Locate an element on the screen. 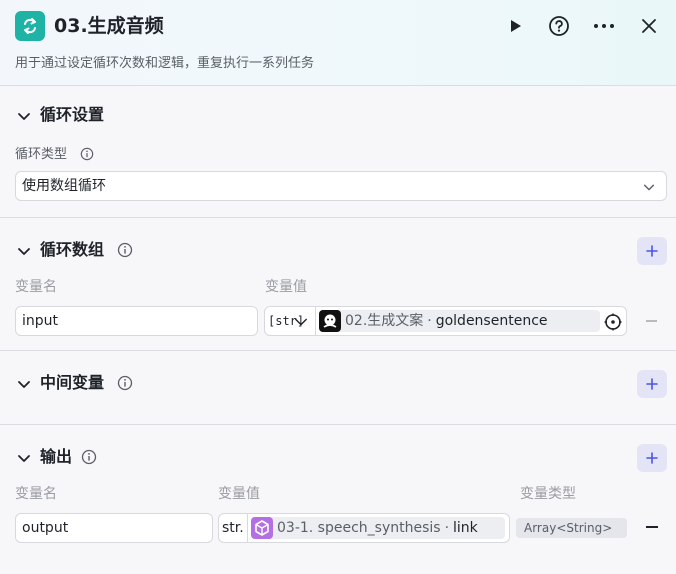 This screenshot has width=676, height=574. column-header-type: 变量类型 is located at coordinates (548, 494).